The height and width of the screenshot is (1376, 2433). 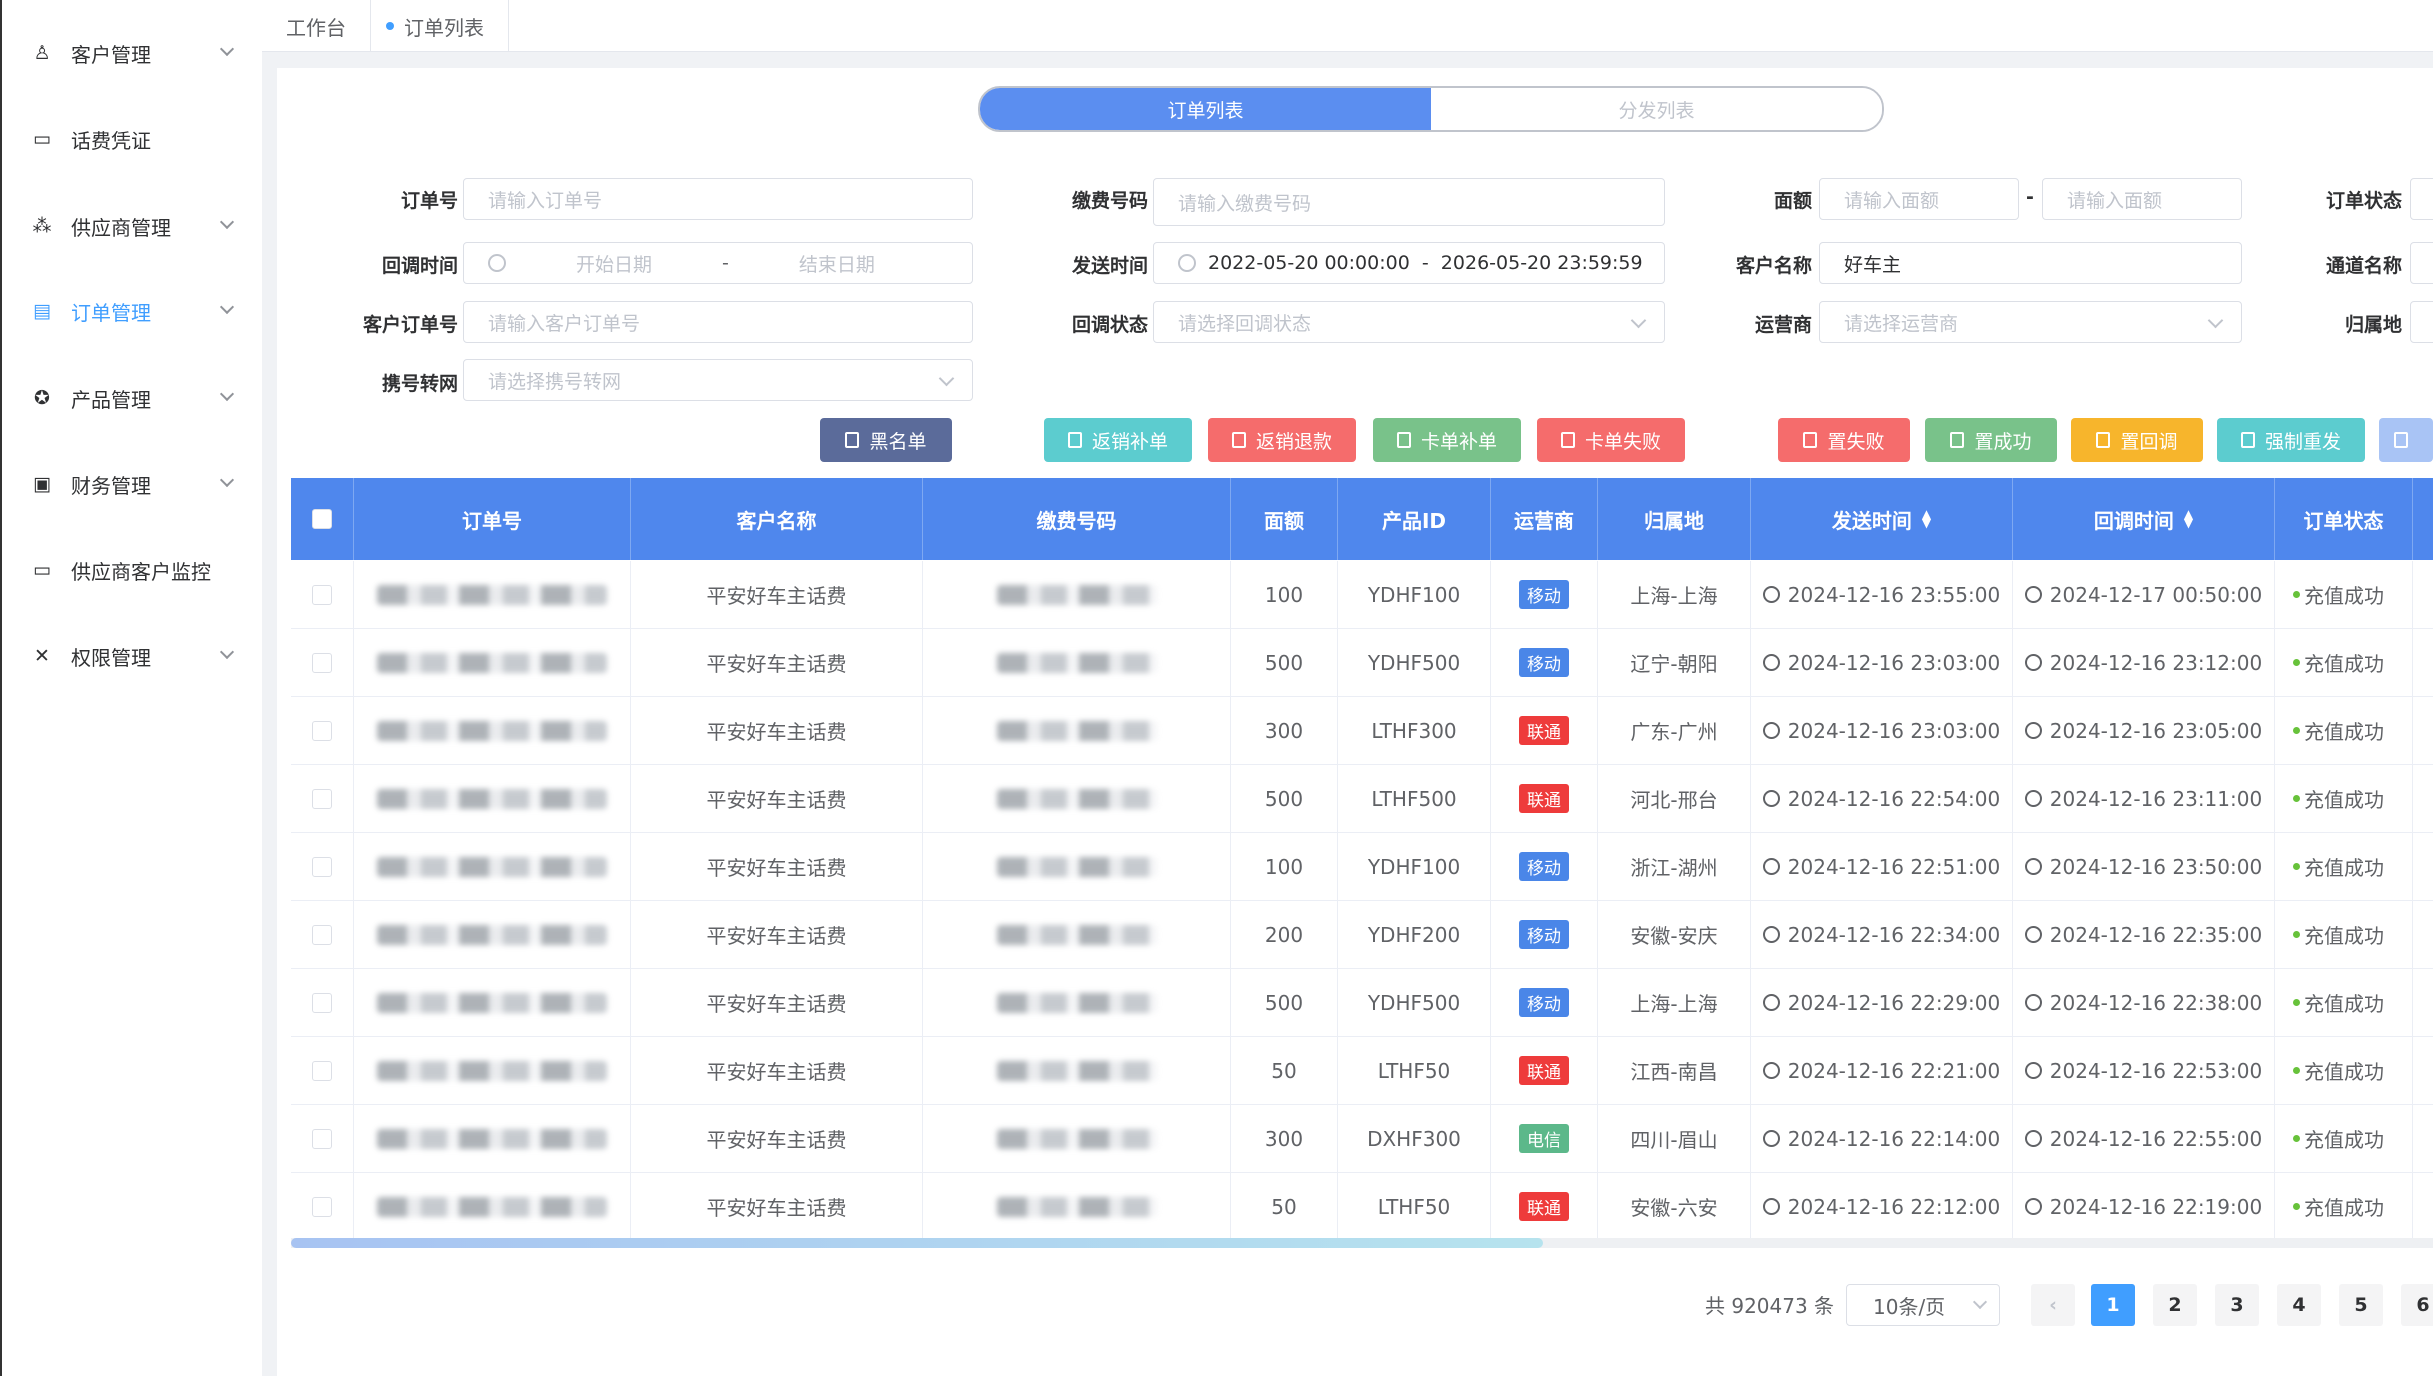 What do you see at coordinates (322, 519) in the screenshot?
I see `select-all-checkbox` at bounding box center [322, 519].